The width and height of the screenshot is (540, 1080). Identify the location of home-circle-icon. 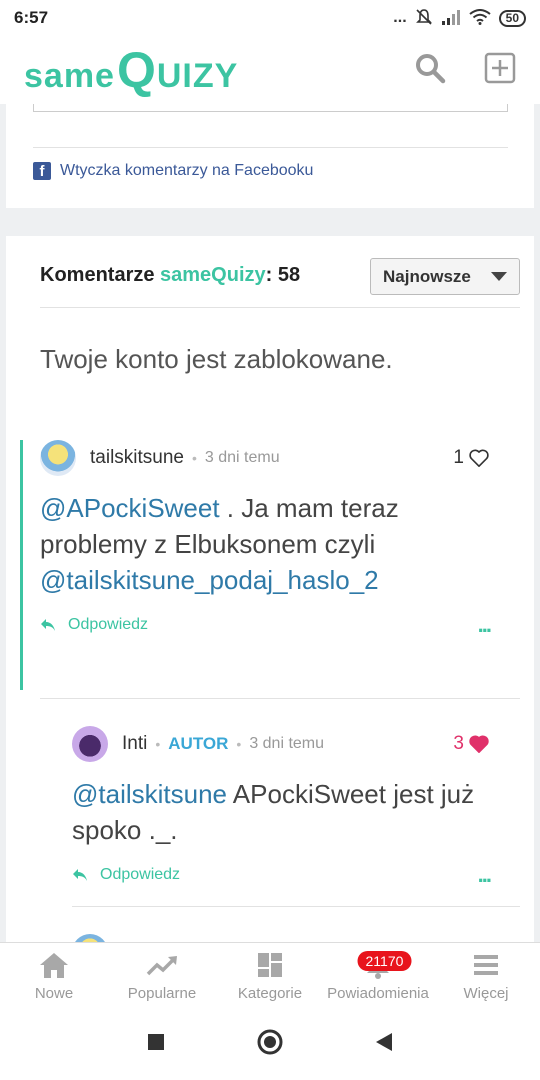
(270, 1044).